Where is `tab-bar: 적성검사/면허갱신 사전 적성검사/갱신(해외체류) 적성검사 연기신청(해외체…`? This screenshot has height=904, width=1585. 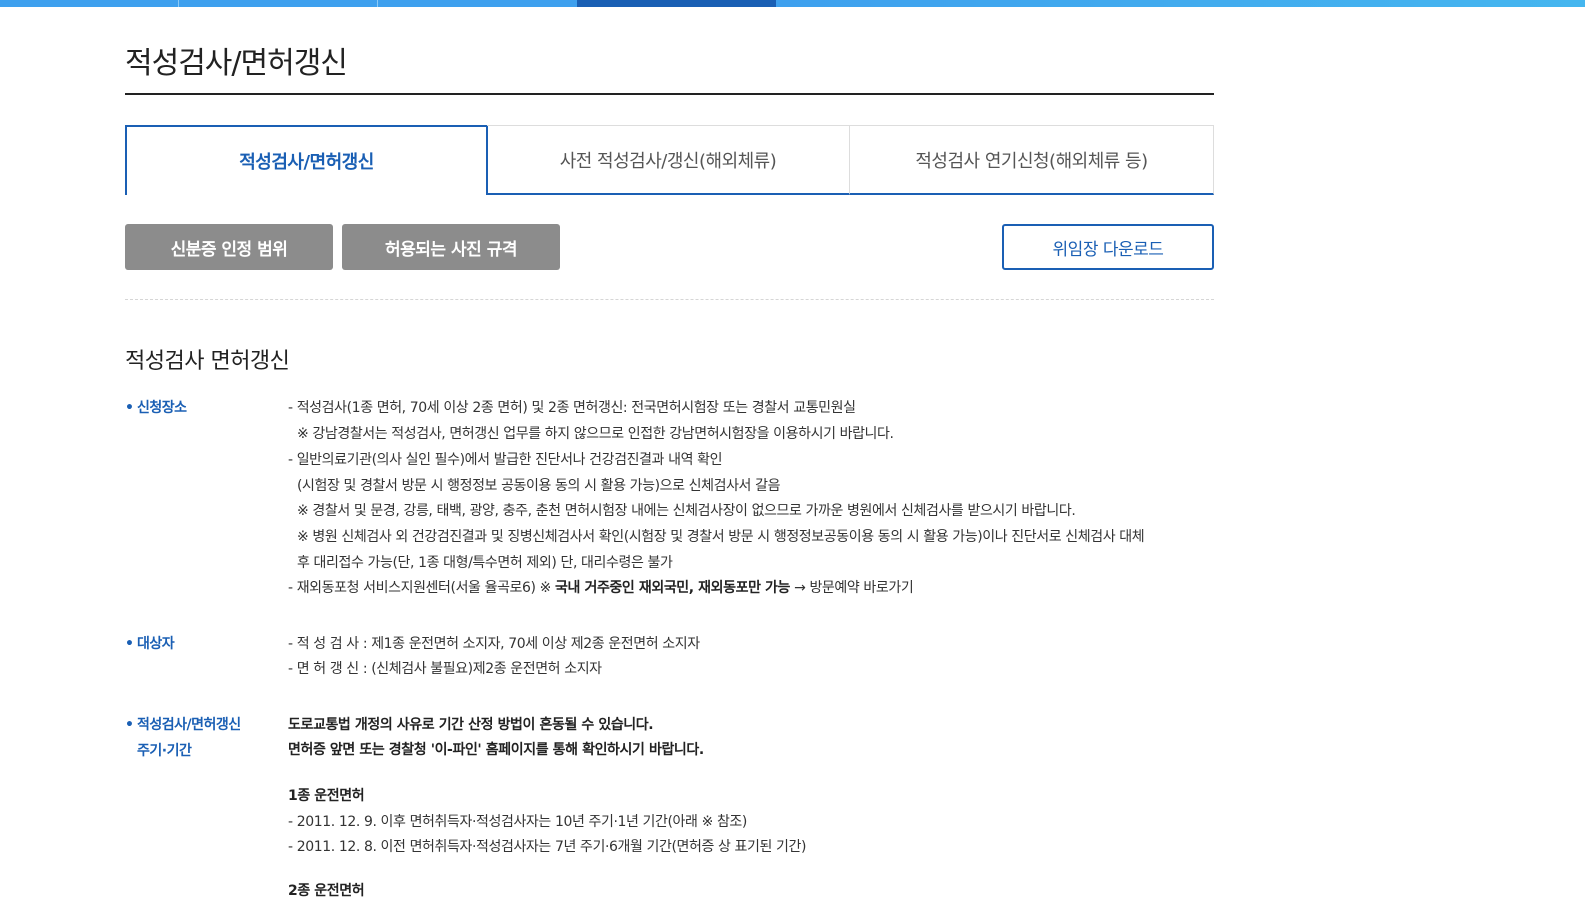
tab-bar: 적성검사/면허갱신 사전 적성검사/갱신(해외체류) 적성검사 연기신청(해외체… is located at coordinates (669, 160).